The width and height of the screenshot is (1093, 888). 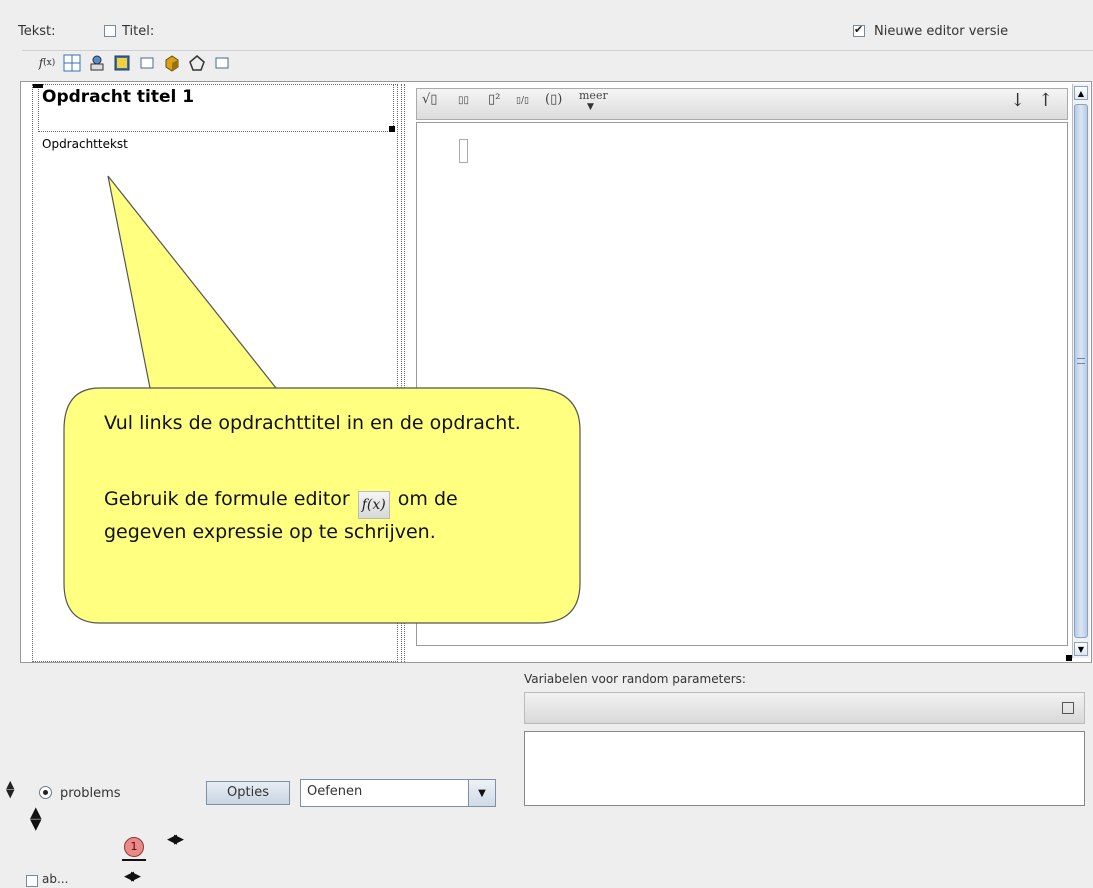 What do you see at coordinates (941, 31) in the screenshot?
I see `editor-version-label: Nieuwe editor versie` at bounding box center [941, 31].